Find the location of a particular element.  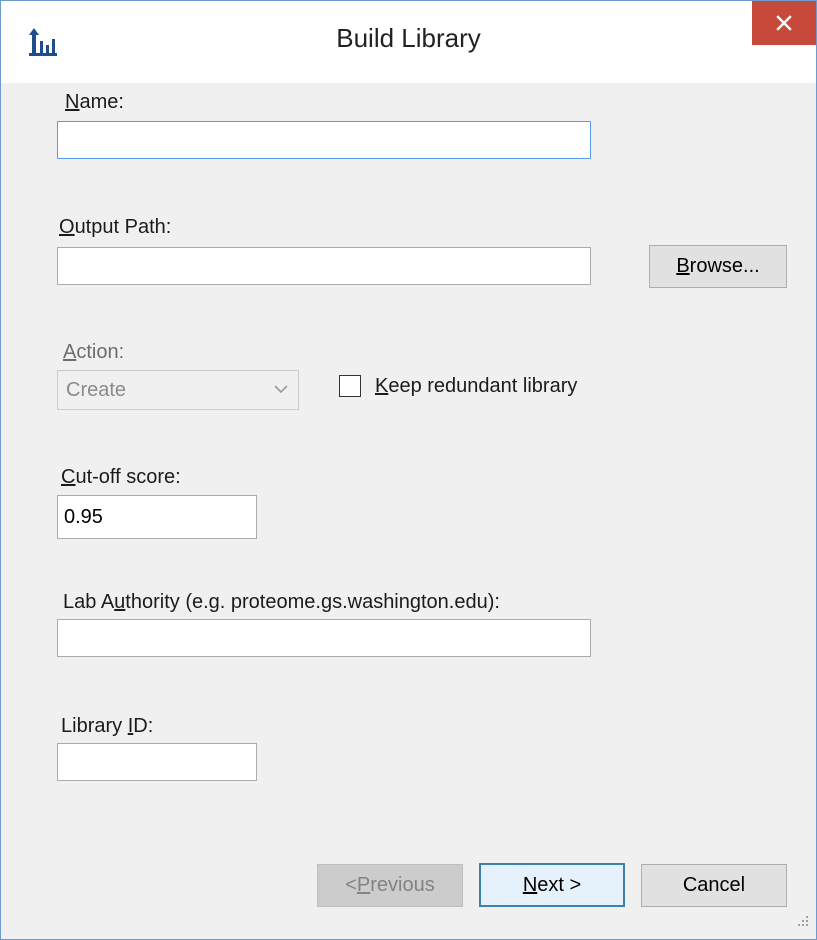

cutoff-score-label: Cut-off score: is located at coordinates (121, 477).